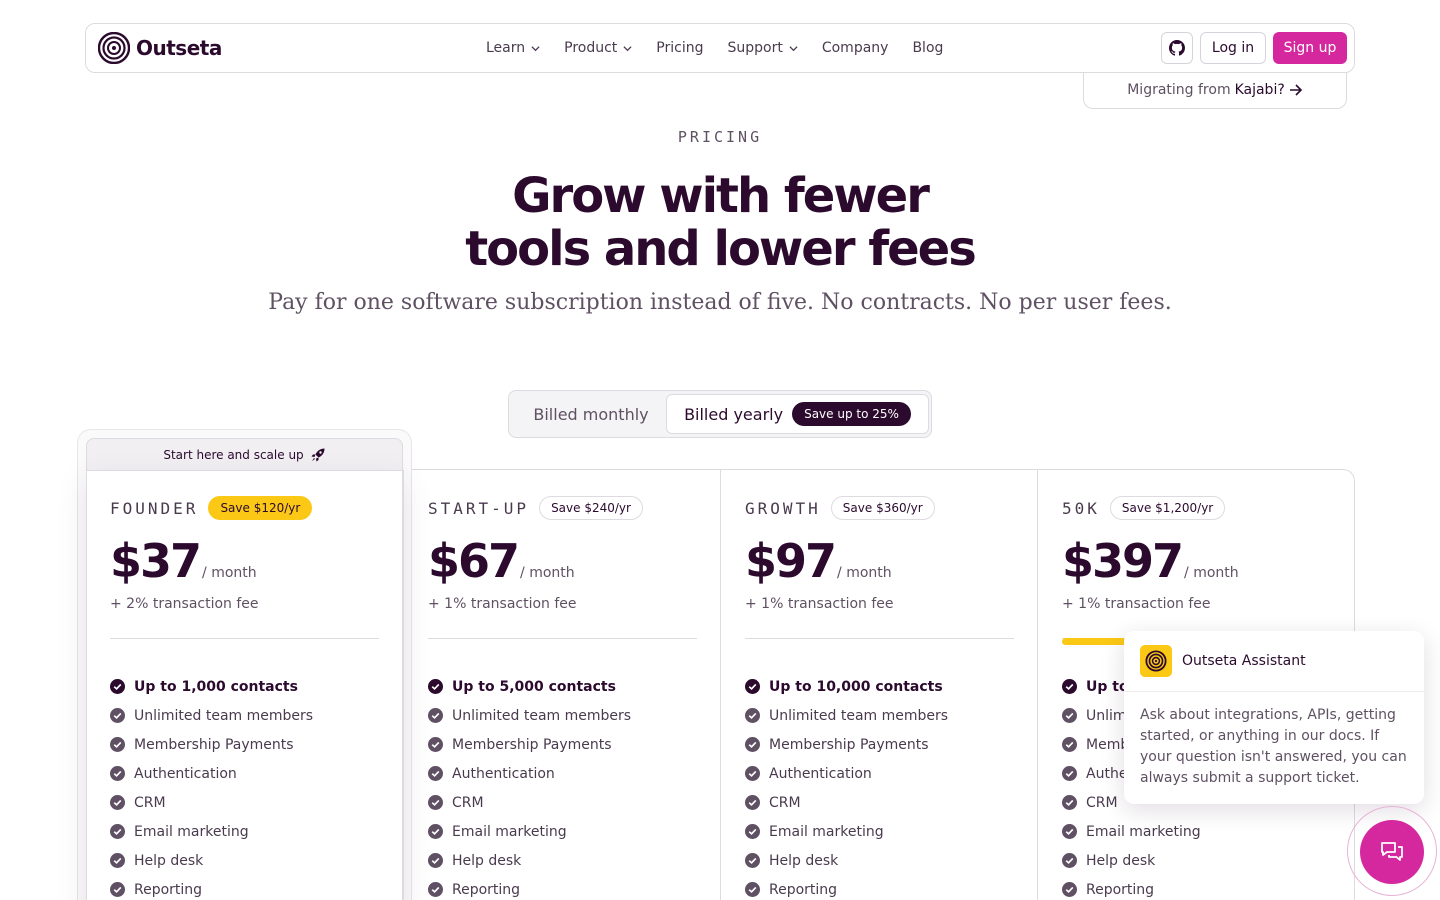 The height and width of the screenshot is (900, 1440). Describe the element at coordinates (318, 454) in the screenshot. I see `rocket-icon` at that location.